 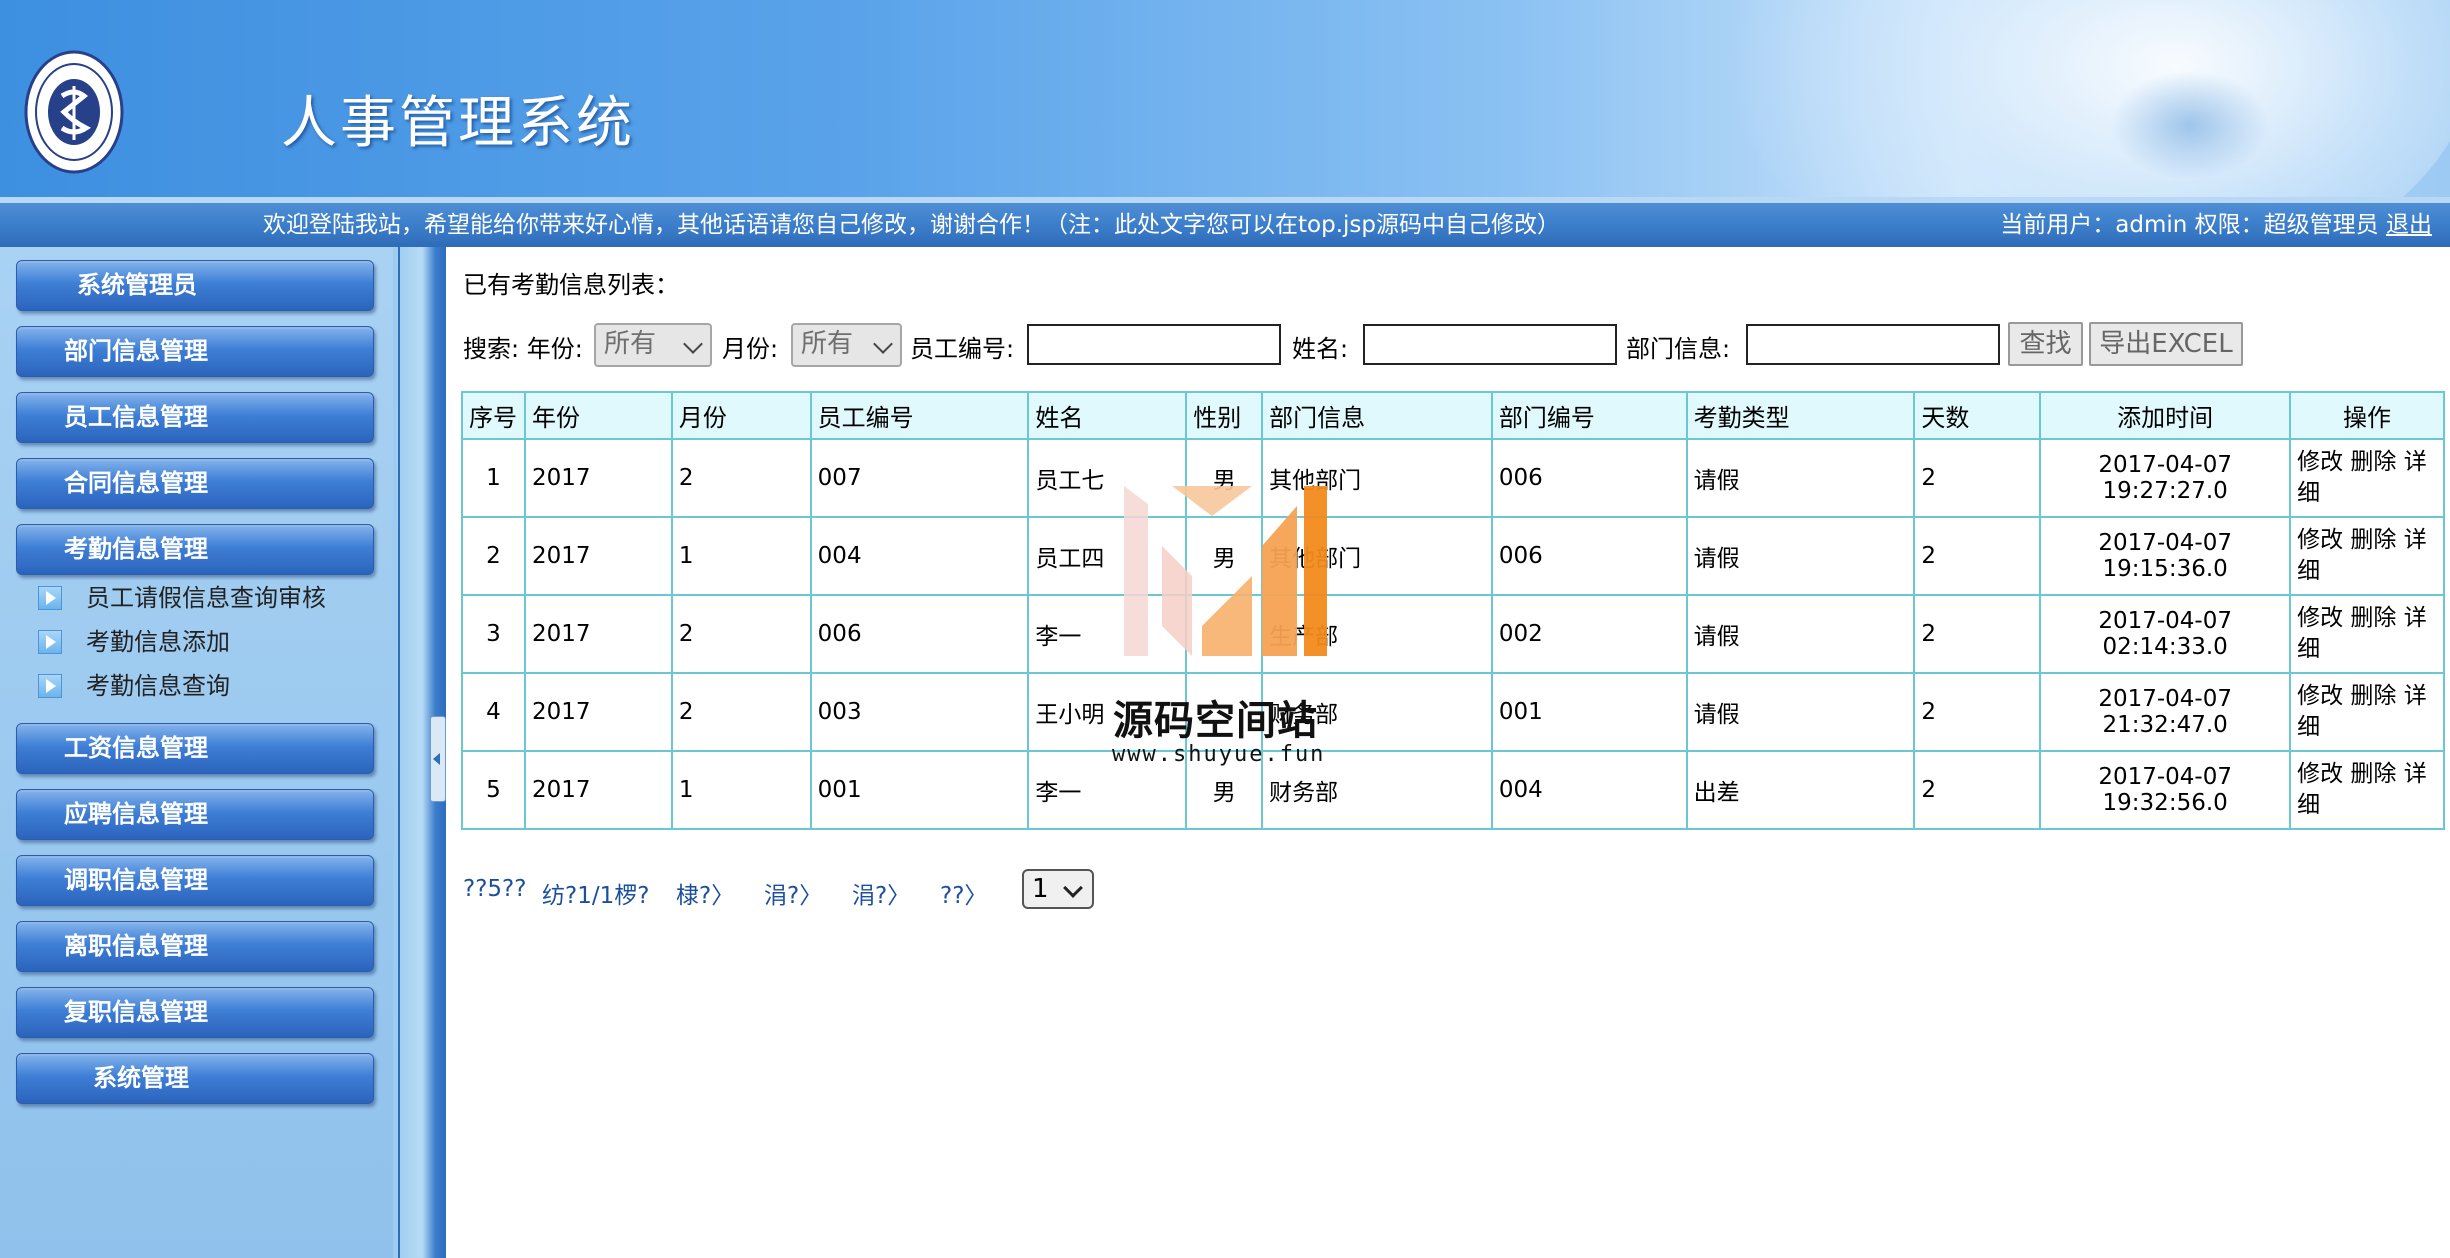 I want to click on table-cell-time: 2017-04-07 19:15:36.0, so click(x=2165, y=556).